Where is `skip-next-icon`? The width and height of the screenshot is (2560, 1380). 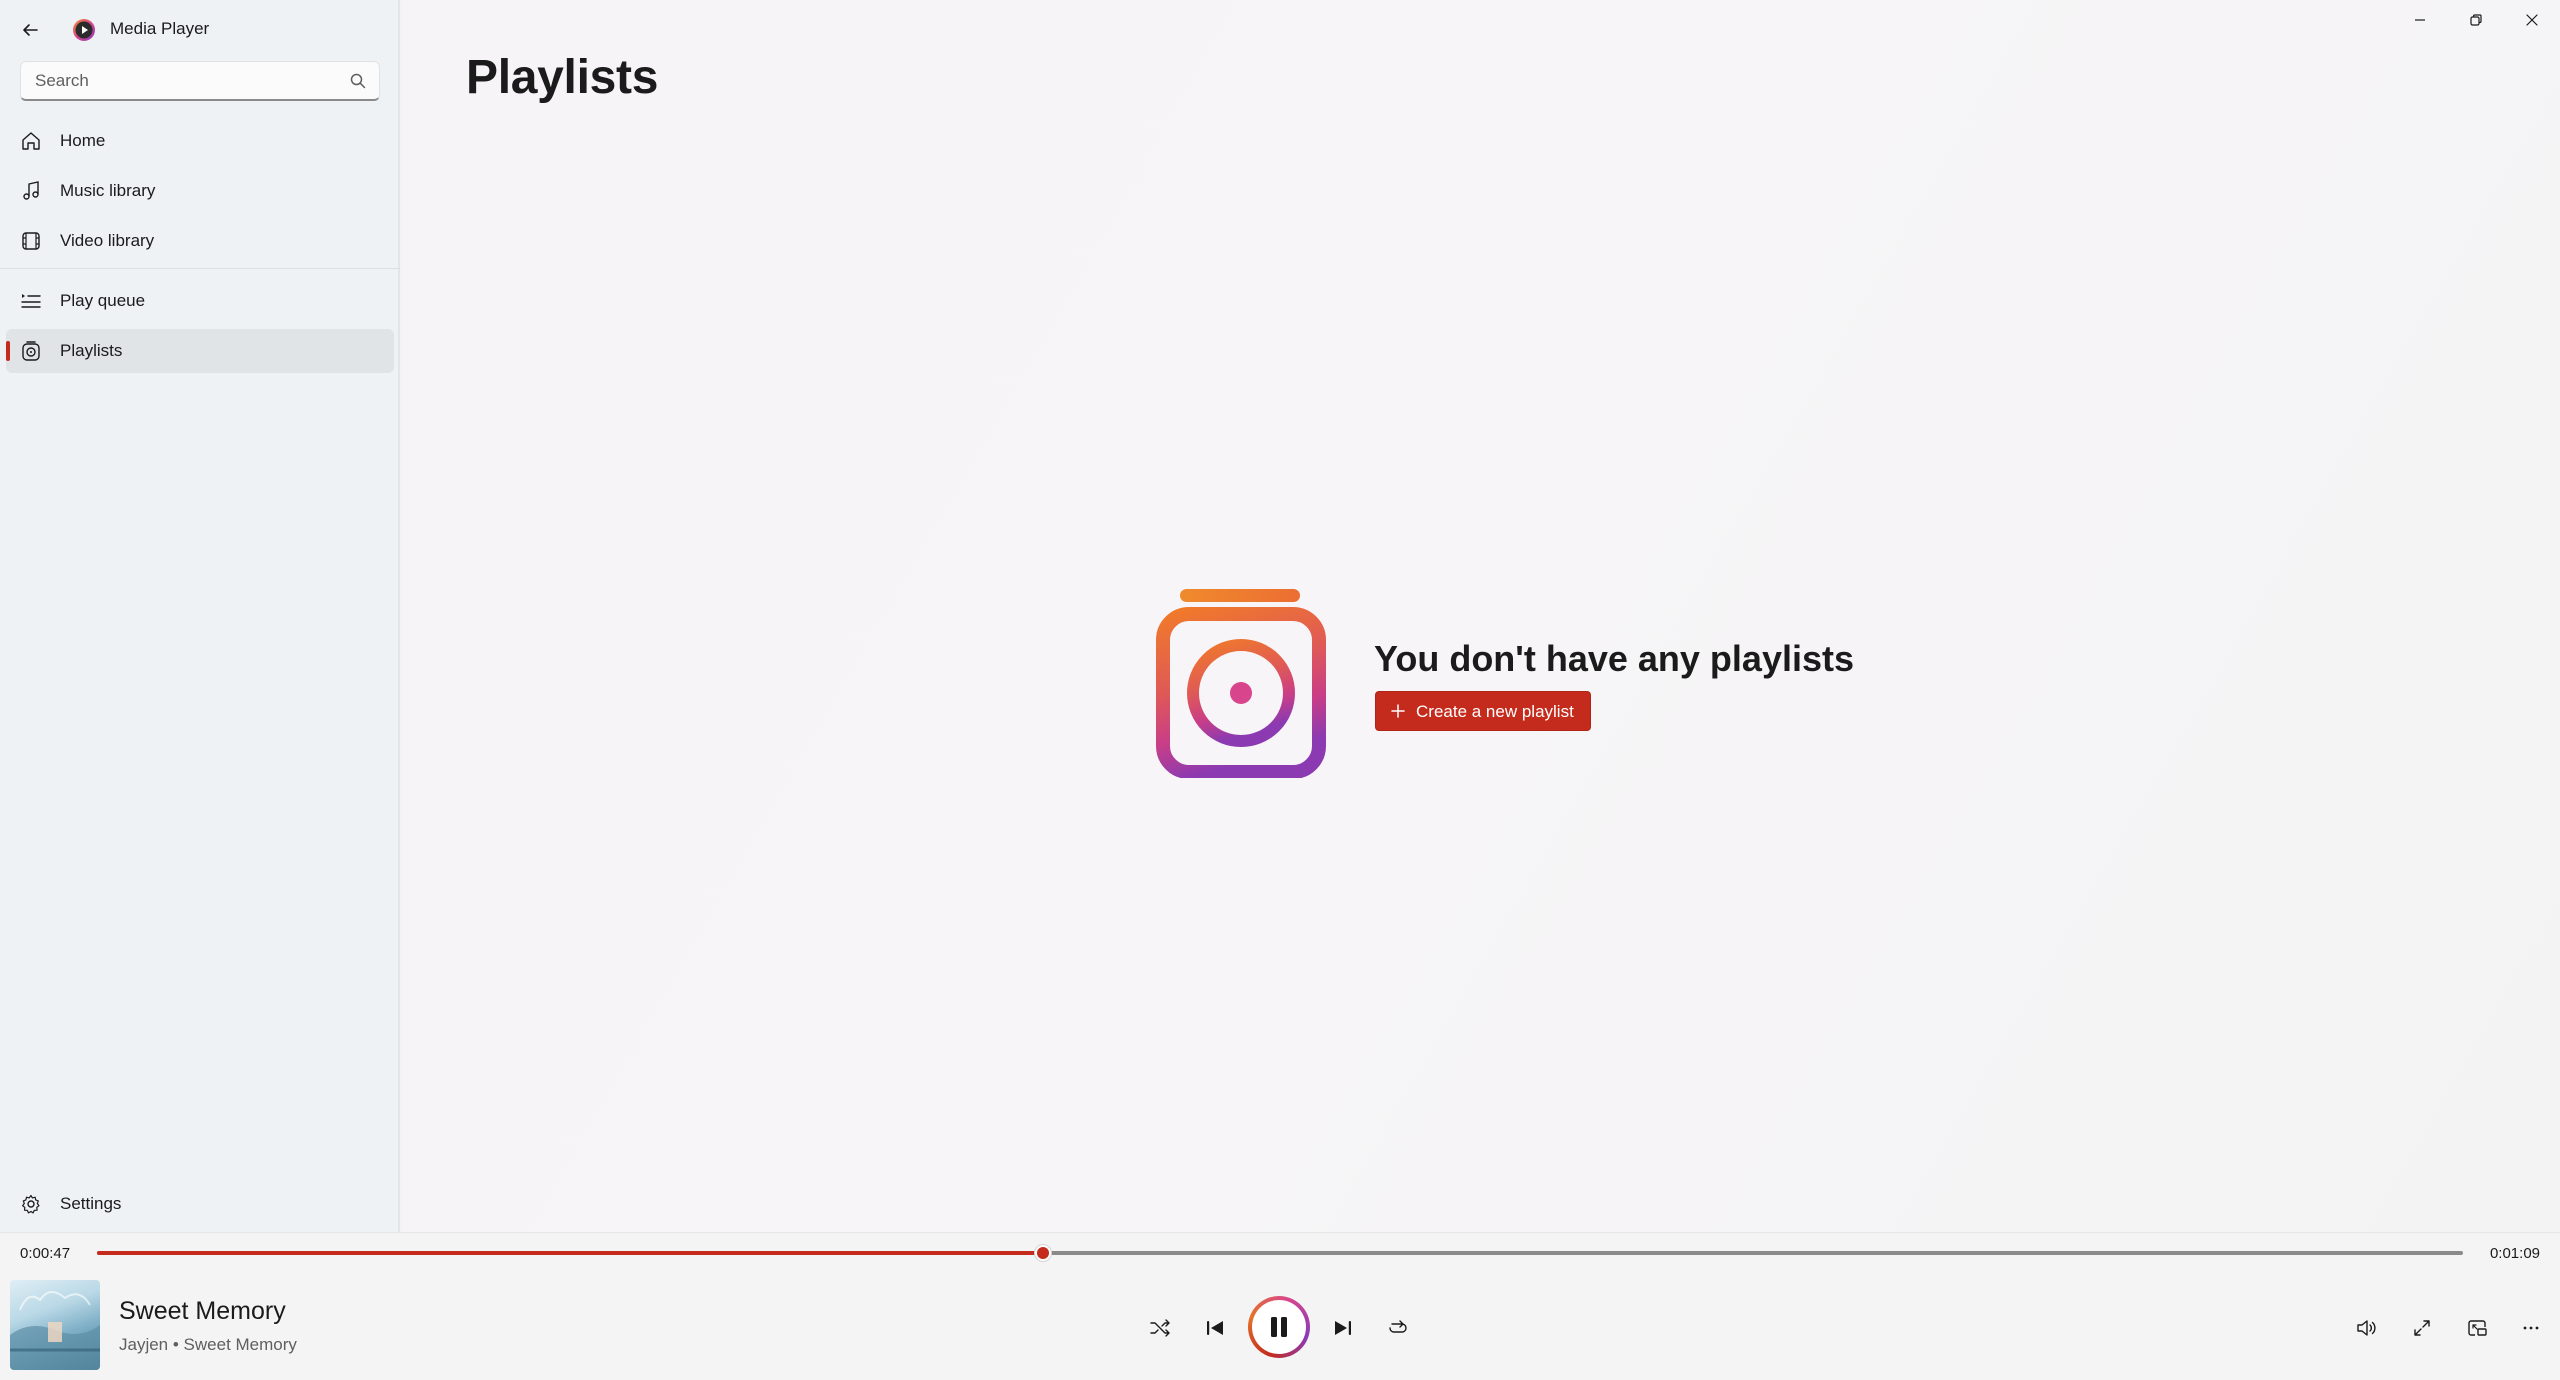 skip-next-icon is located at coordinates (1343, 1328).